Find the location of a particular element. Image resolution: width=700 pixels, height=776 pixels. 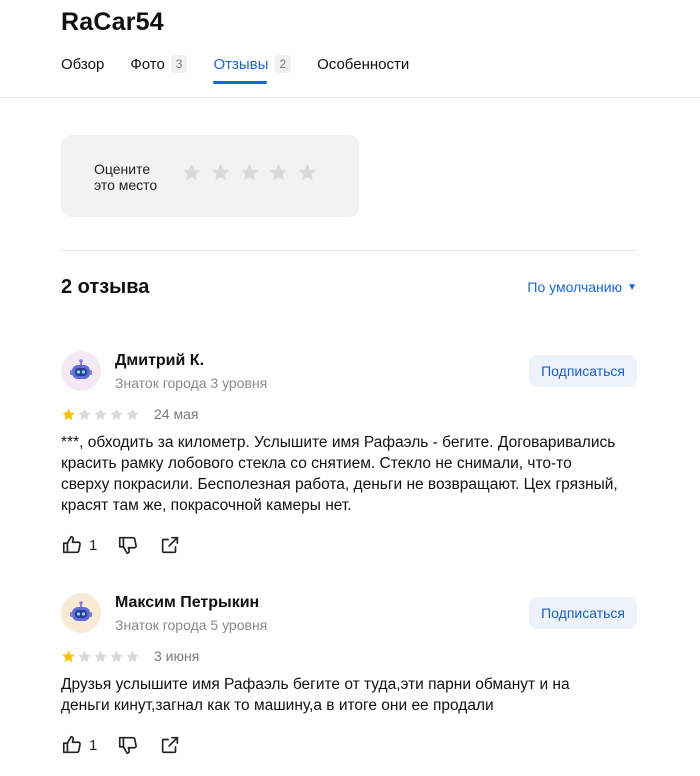

section-divider is located at coordinates (349, 250).